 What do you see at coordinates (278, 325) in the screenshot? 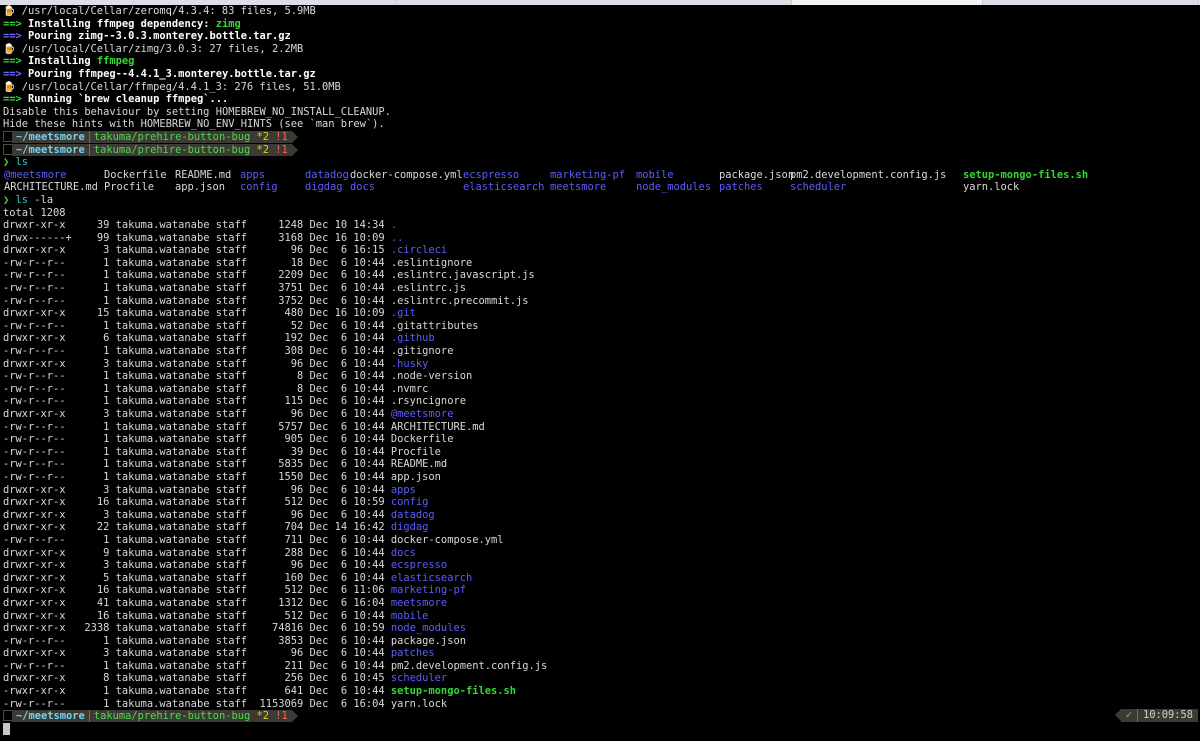
I see `file-size: 52` at bounding box center [278, 325].